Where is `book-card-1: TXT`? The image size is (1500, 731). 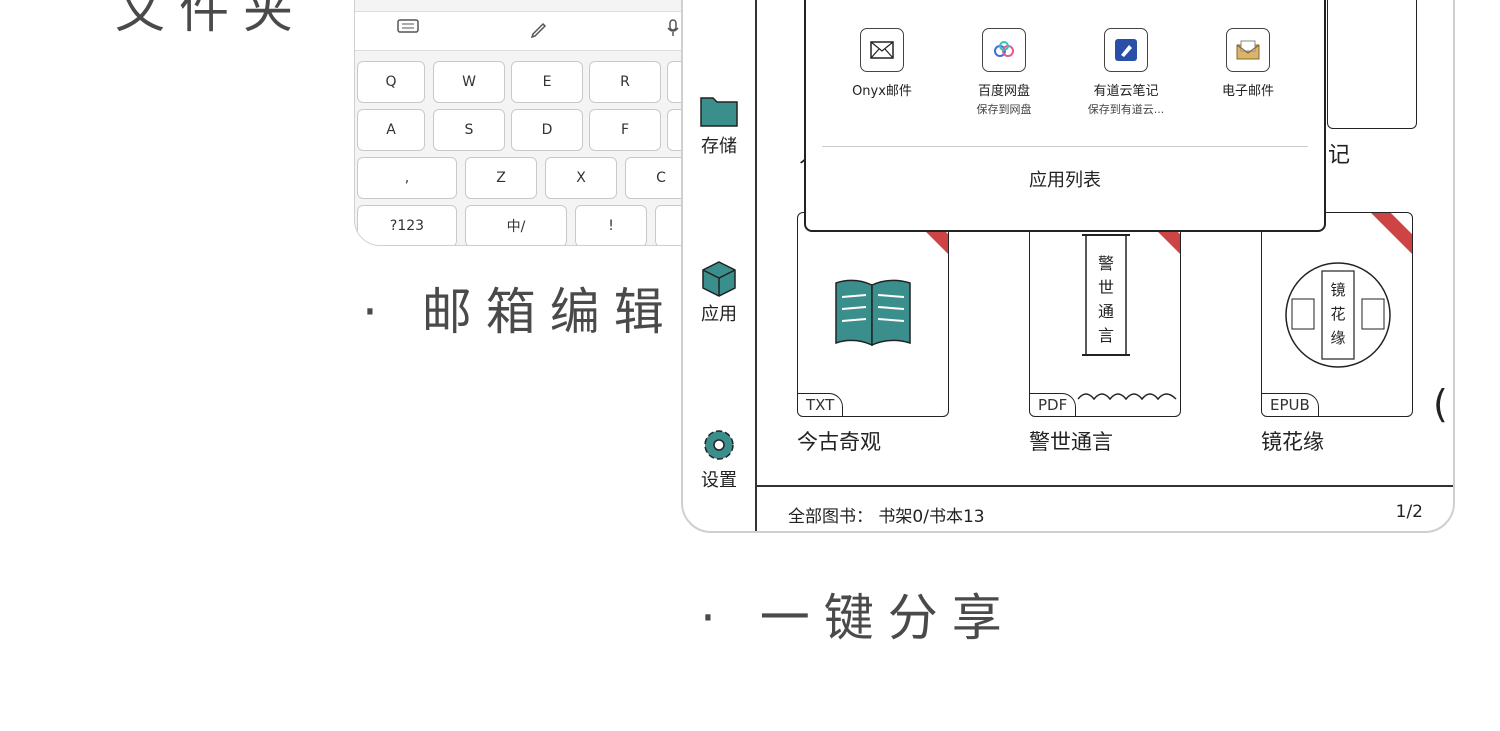
book-card-1: TXT is located at coordinates (873, 314).